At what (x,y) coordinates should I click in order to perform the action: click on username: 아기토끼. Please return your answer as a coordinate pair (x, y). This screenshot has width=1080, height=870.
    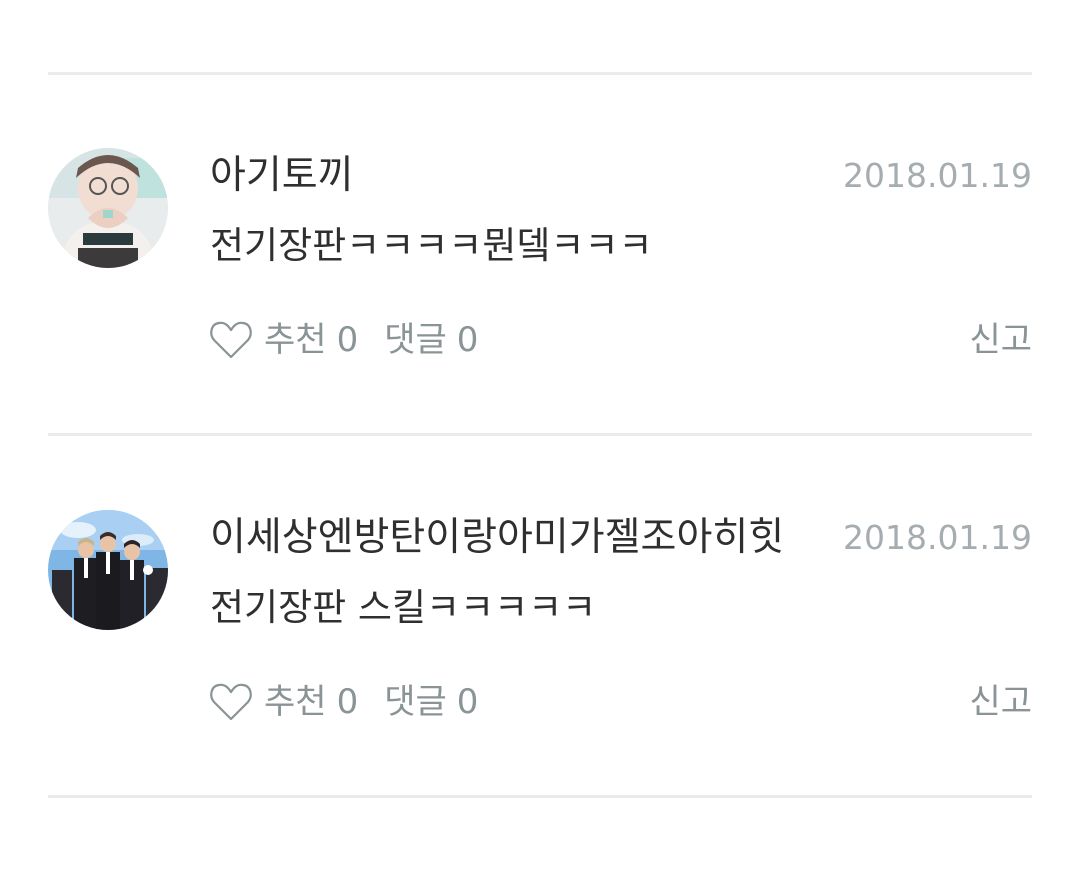
    Looking at the image, I should click on (282, 176).